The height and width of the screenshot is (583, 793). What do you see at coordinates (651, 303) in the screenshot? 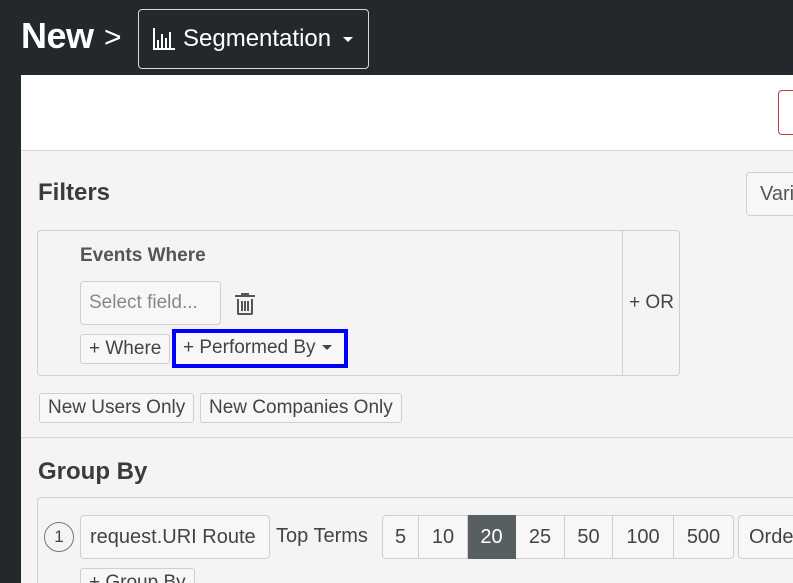
I see `or-button: + OR` at bounding box center [651, 303].